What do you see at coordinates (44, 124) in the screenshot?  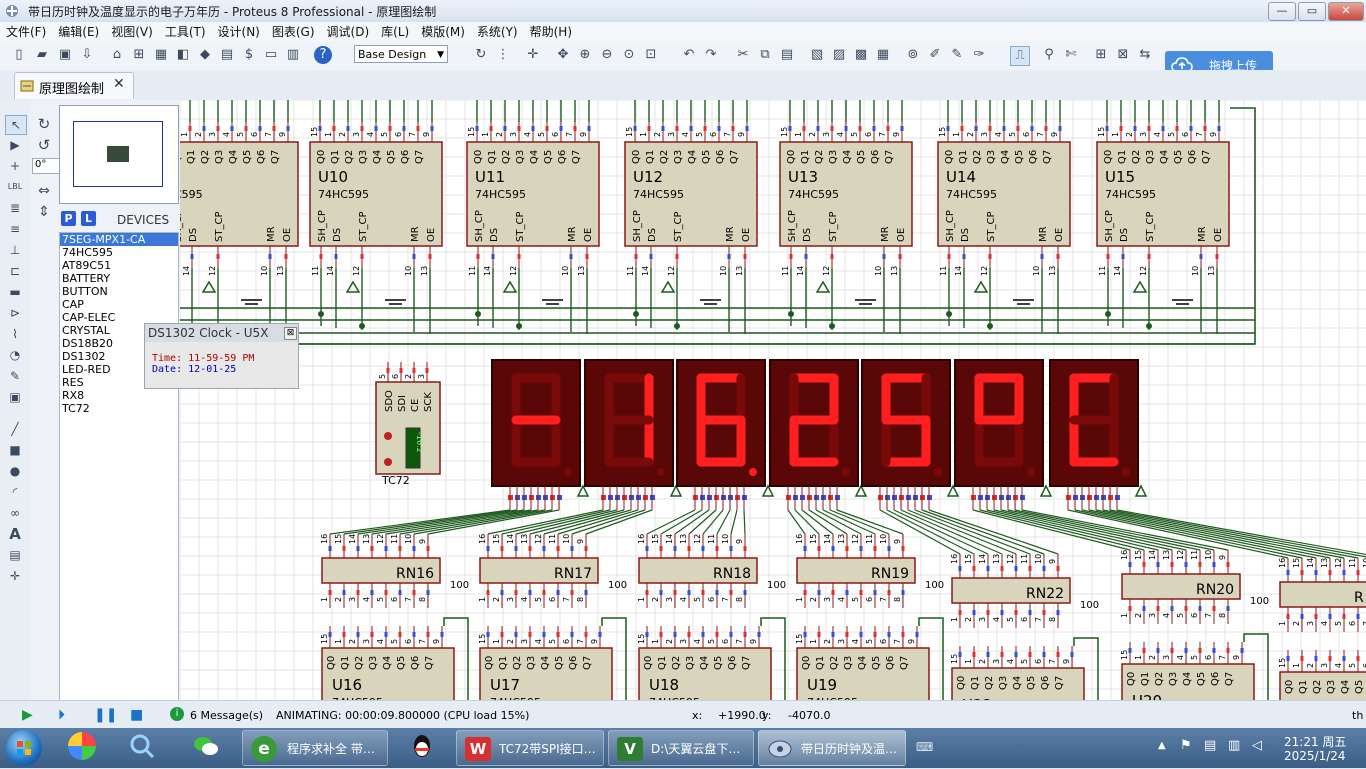 I see `rotate-cw-icon: ↻` at bounding box center [44, 124].